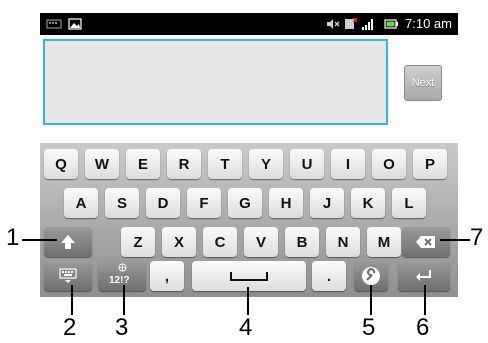 The image size is (488, 343). I want to click on callout-4: 4, so click(246, 327).